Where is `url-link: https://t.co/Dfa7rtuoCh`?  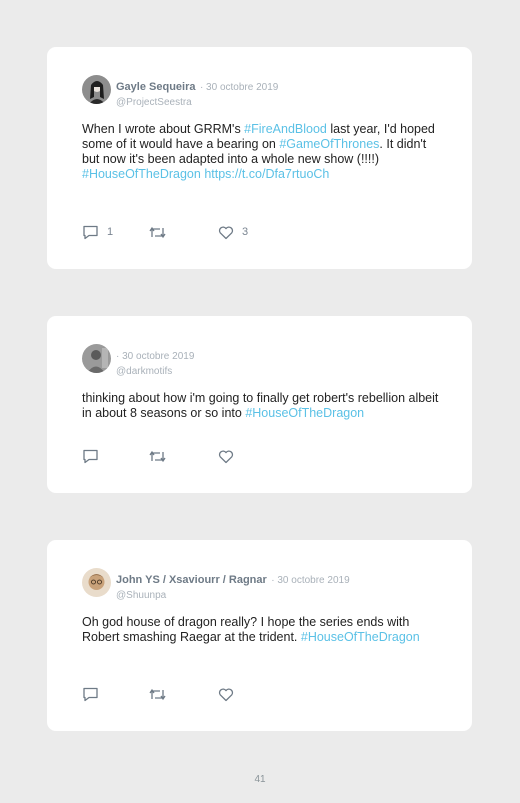
url-link: https://t.co/Dfa7rtuoCh is located at coordinates (266, 174).